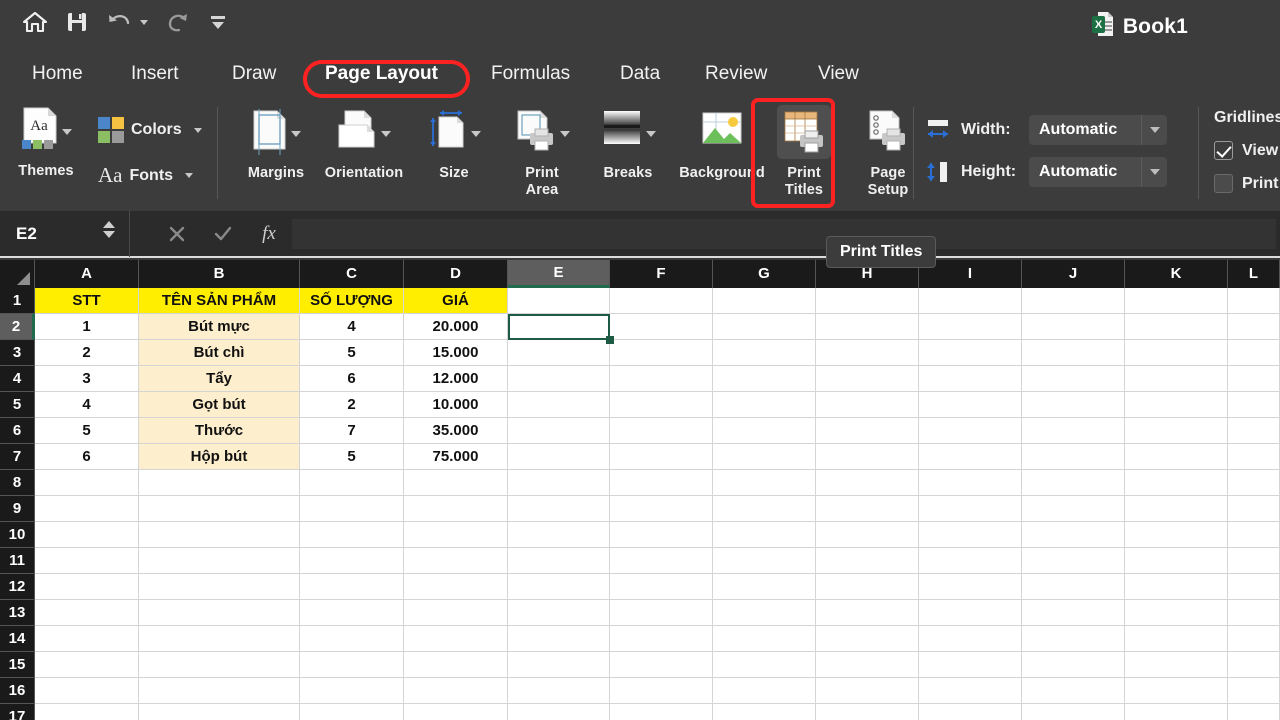  What do you see at coordinates (155, 73) in the screenshot?
I see `tab-insert: Insert` at bounding box center [155, 73].